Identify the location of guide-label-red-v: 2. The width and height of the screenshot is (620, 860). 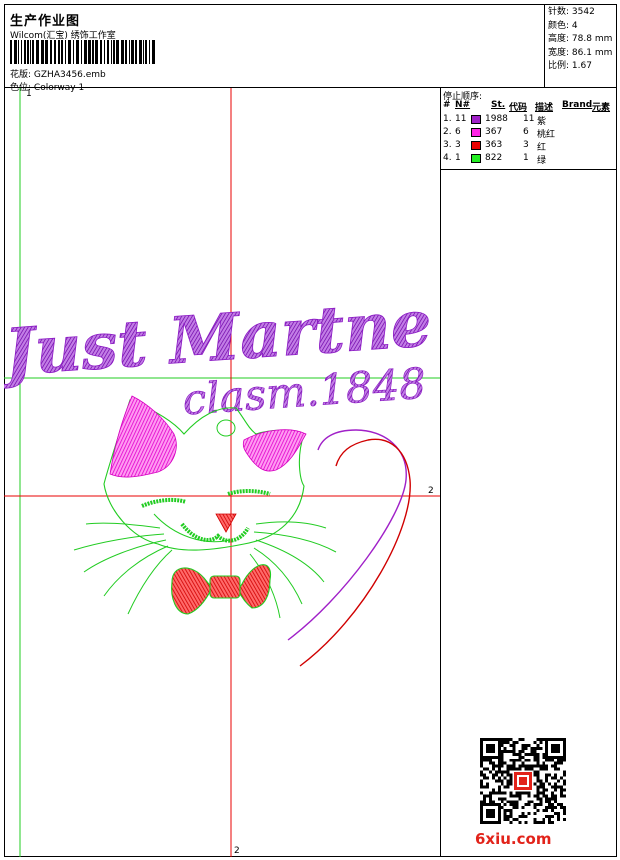
(237, 851).